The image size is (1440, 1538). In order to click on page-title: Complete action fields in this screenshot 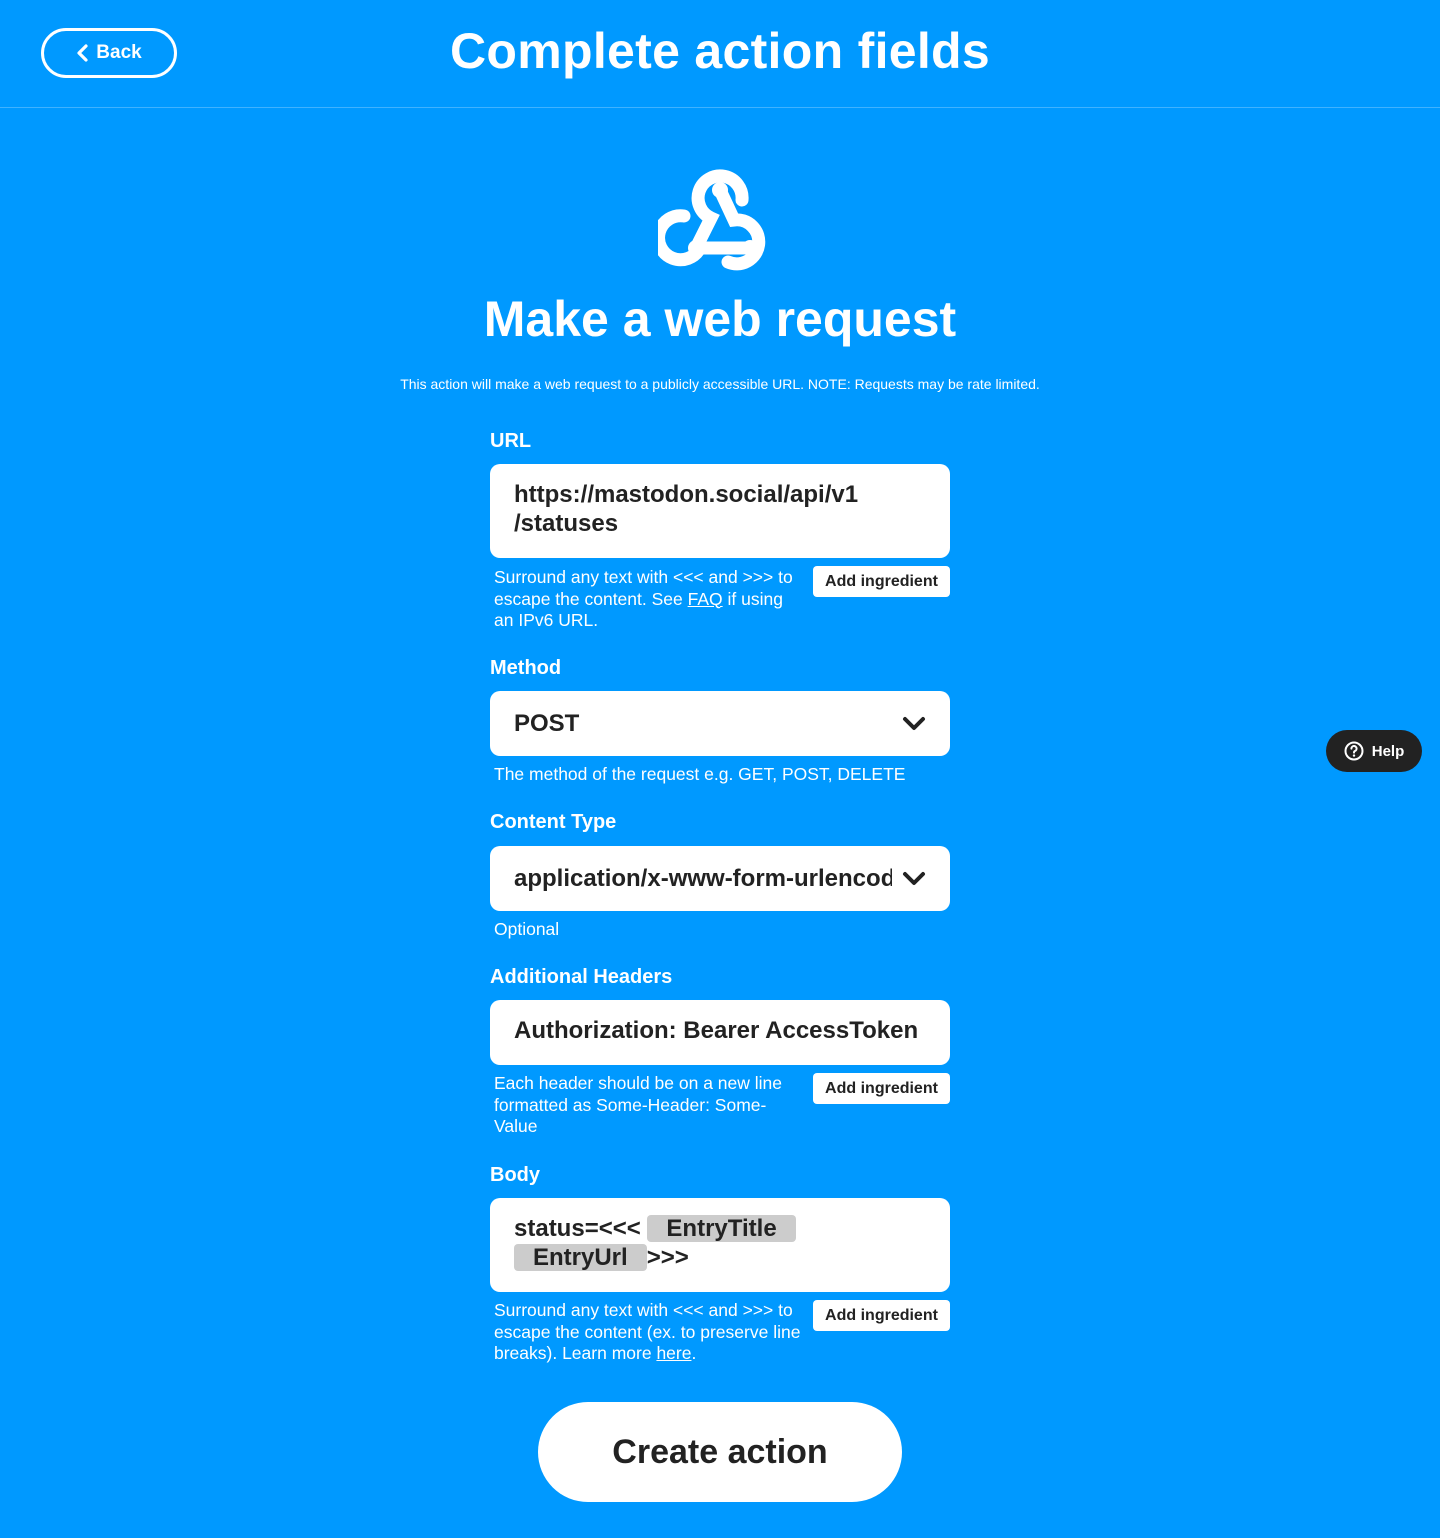, I will do `click(720, 51)`.